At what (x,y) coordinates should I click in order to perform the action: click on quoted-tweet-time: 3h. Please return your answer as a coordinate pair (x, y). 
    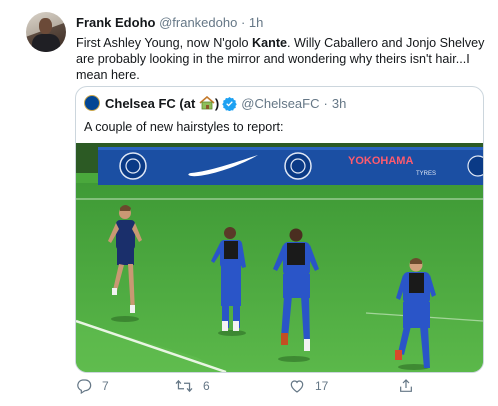
    Looking at the image, I should click on (339, 103).